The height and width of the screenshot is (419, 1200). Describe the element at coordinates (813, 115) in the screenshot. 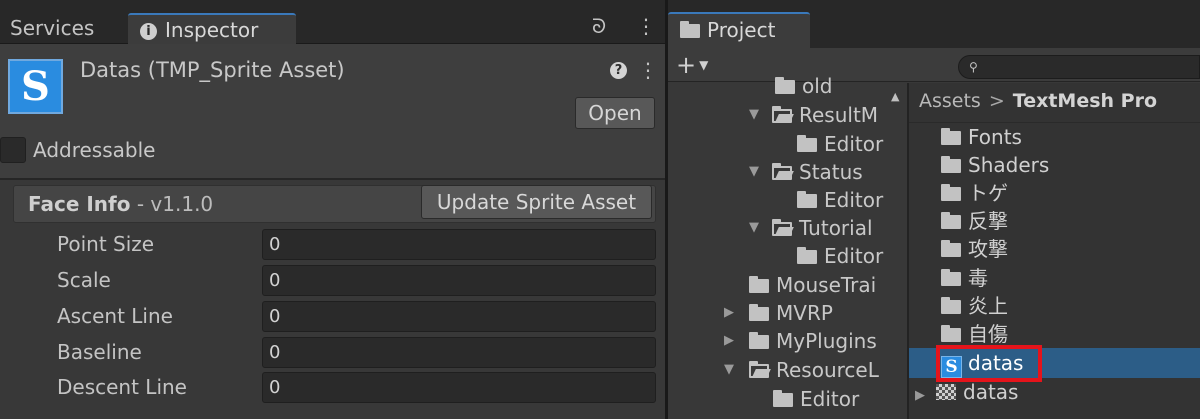

I see `tree-item-resultm: ▼ ResultM` at that location.